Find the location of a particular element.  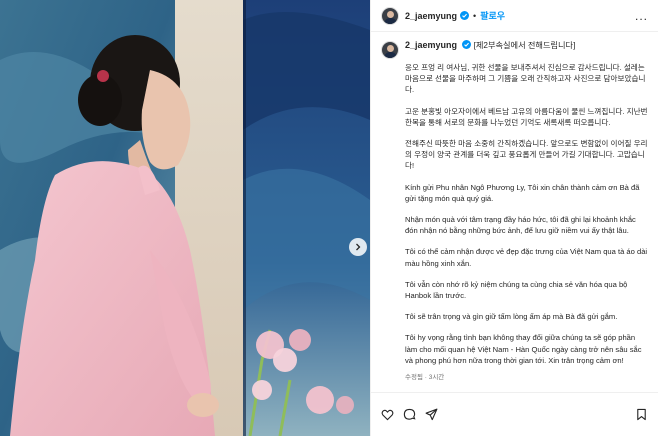

bookmark-icon is located at coordinates (641, 414).